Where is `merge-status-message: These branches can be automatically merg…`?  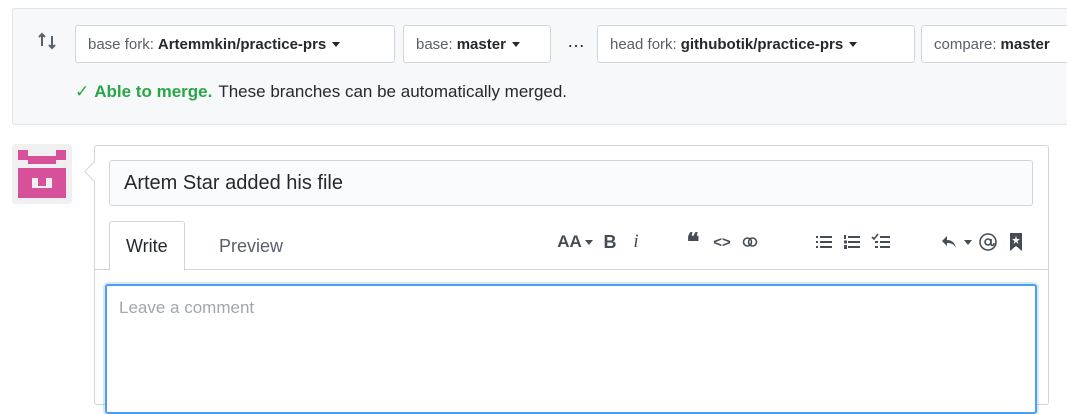 merge-status-message: These branches can be automatically merg… is located at coordinates (393, 91).